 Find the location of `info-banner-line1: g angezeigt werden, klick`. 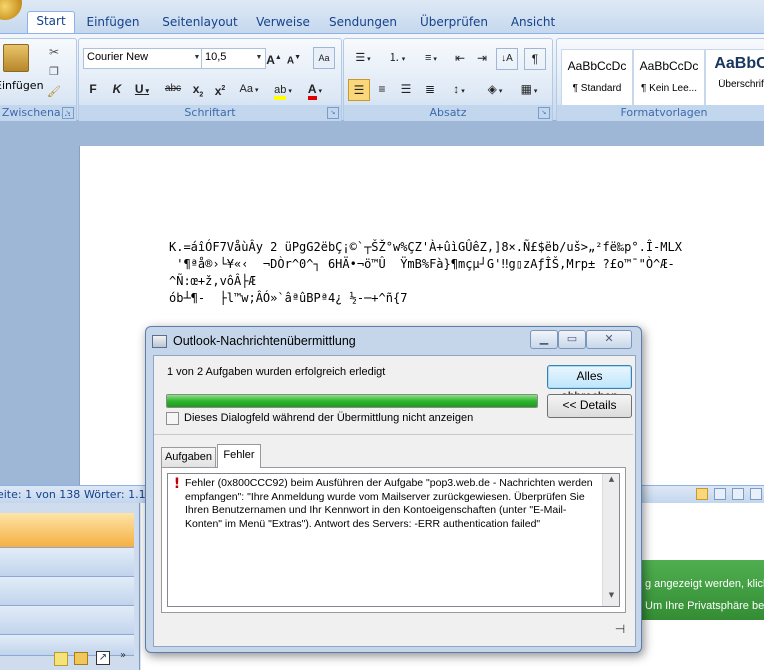

info-banner-line1: g angezeigt werden, klick is located at coordinates (704, 584).